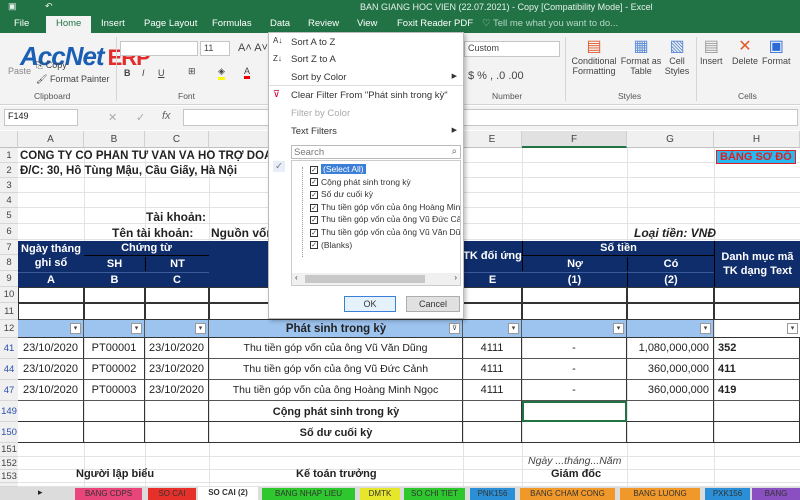  Describe the element at coordinates (280, 23) in the screenshot. I see `tab-data: Data` at that location.